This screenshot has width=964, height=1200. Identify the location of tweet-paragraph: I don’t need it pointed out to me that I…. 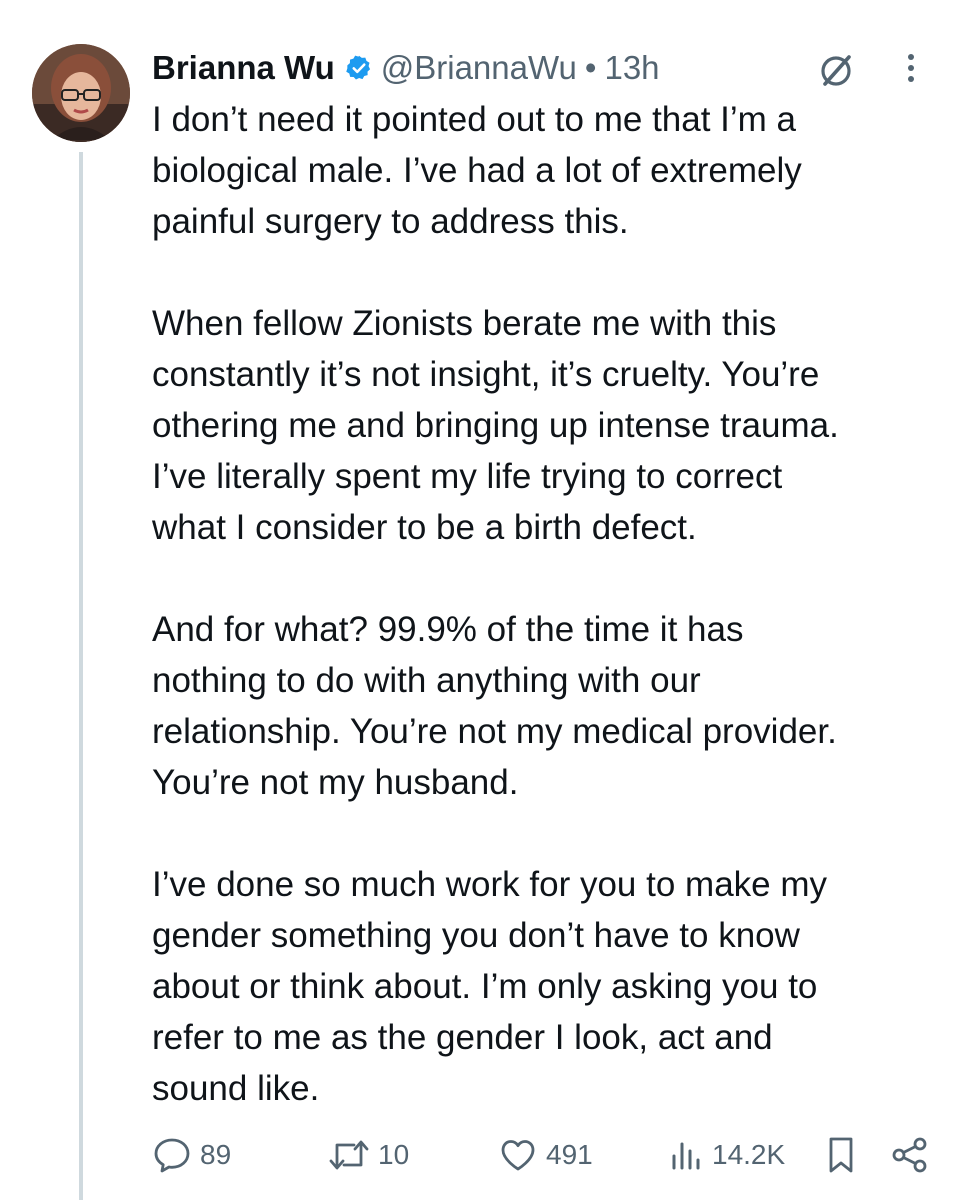
(477, 170).